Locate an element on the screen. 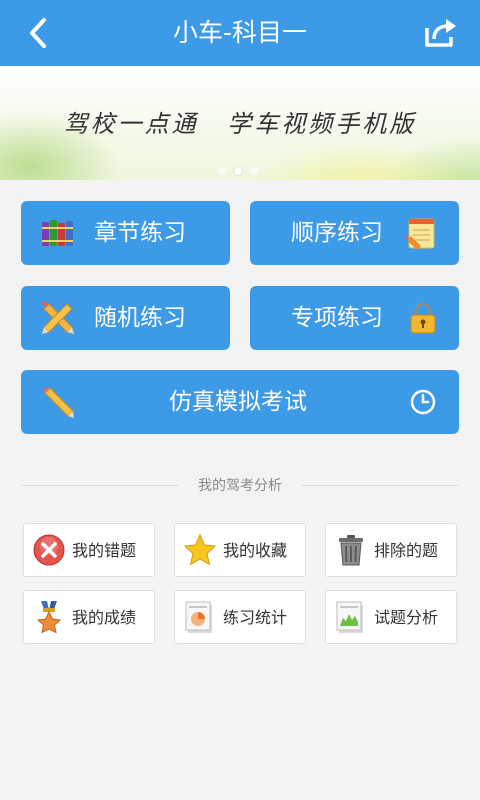 The height and width of the screenshot is (800, 480). section-divider-right is located at coordinates (380, 485).